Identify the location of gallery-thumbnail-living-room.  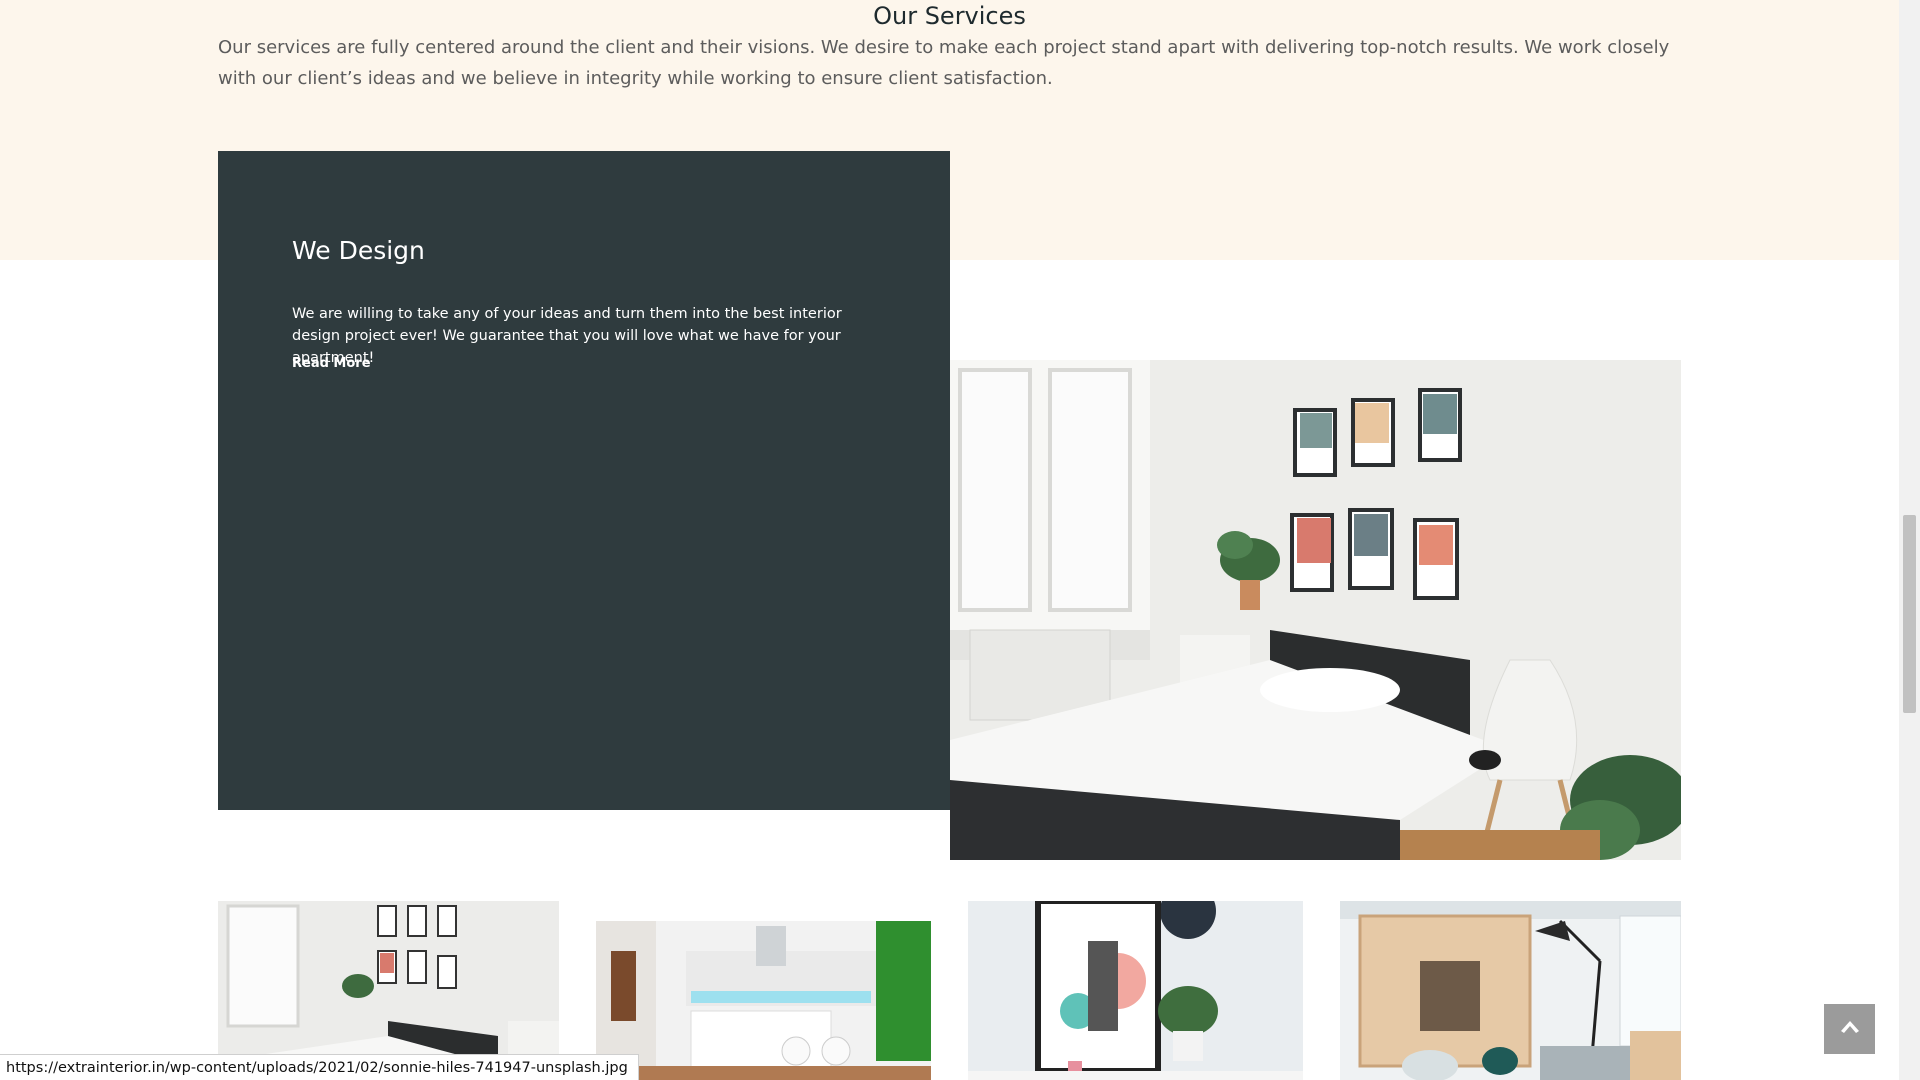
(1510, 990).